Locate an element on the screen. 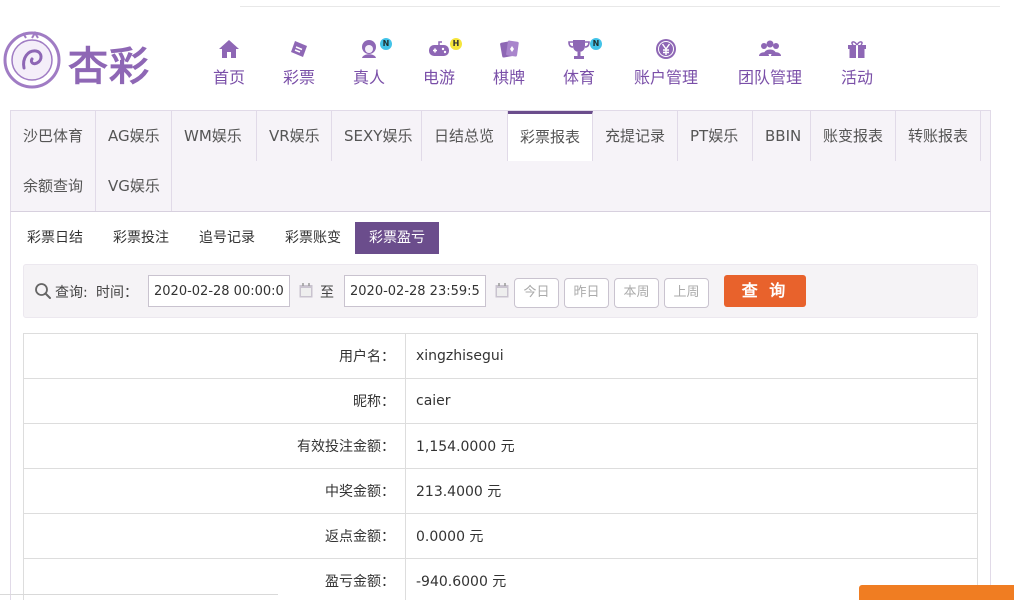  nav-item-account: 账户管理 is located at coordinates (666, 60).